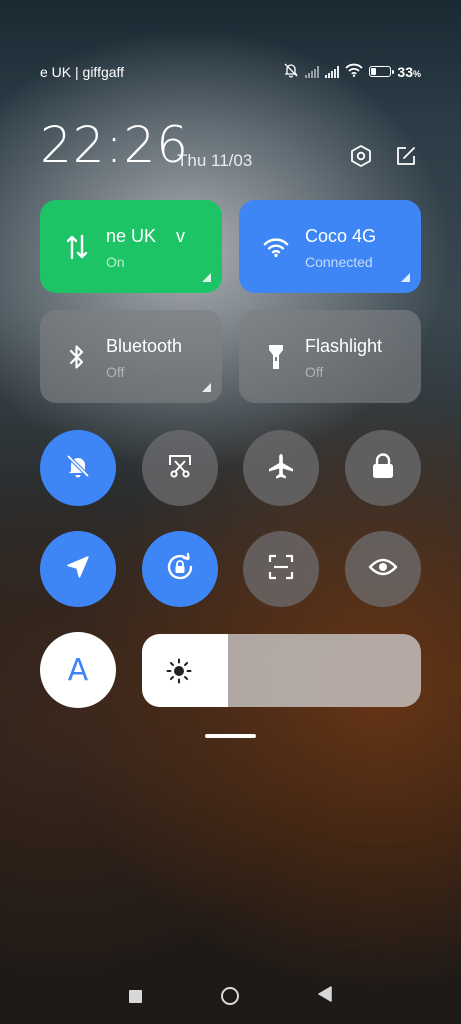  I want to click on airplane-mode-toggle, so click(281, 468).